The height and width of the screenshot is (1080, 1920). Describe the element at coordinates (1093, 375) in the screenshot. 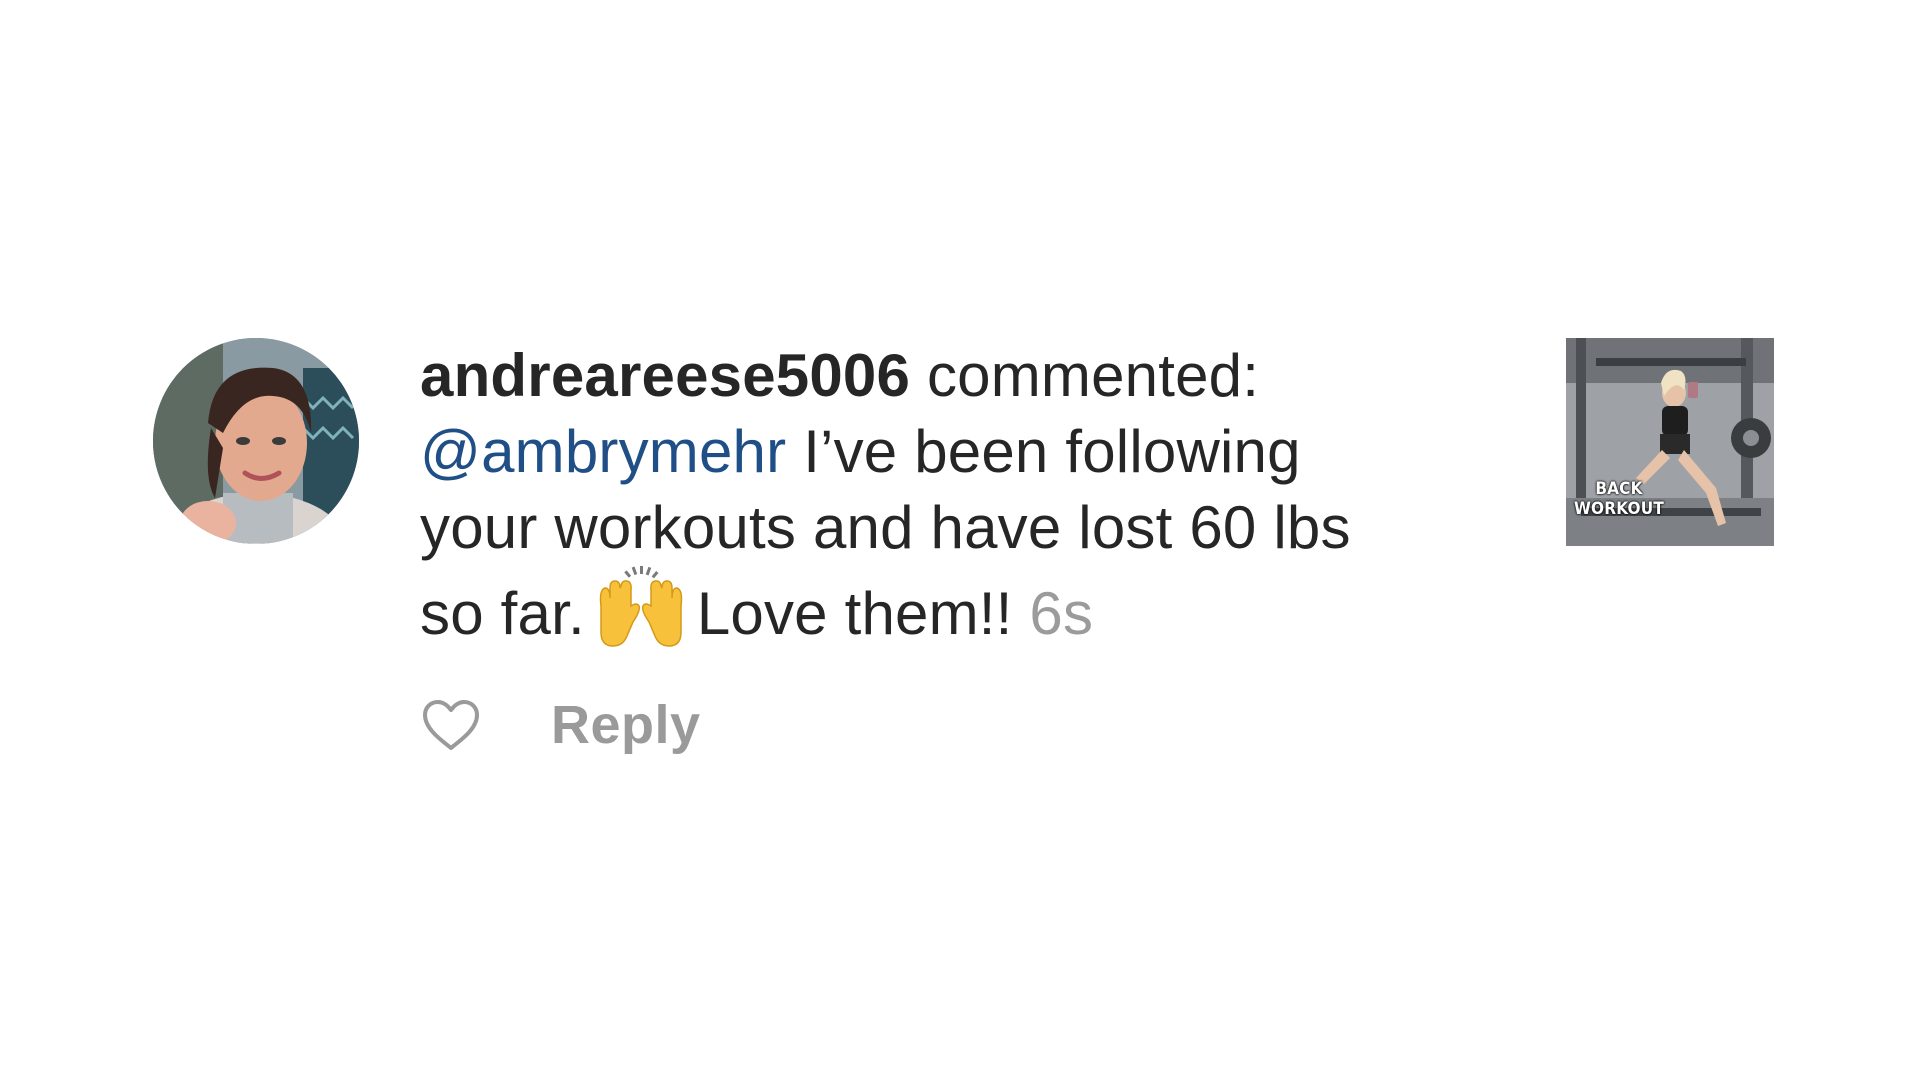

I see `comment-action-text: commented:` at that location.